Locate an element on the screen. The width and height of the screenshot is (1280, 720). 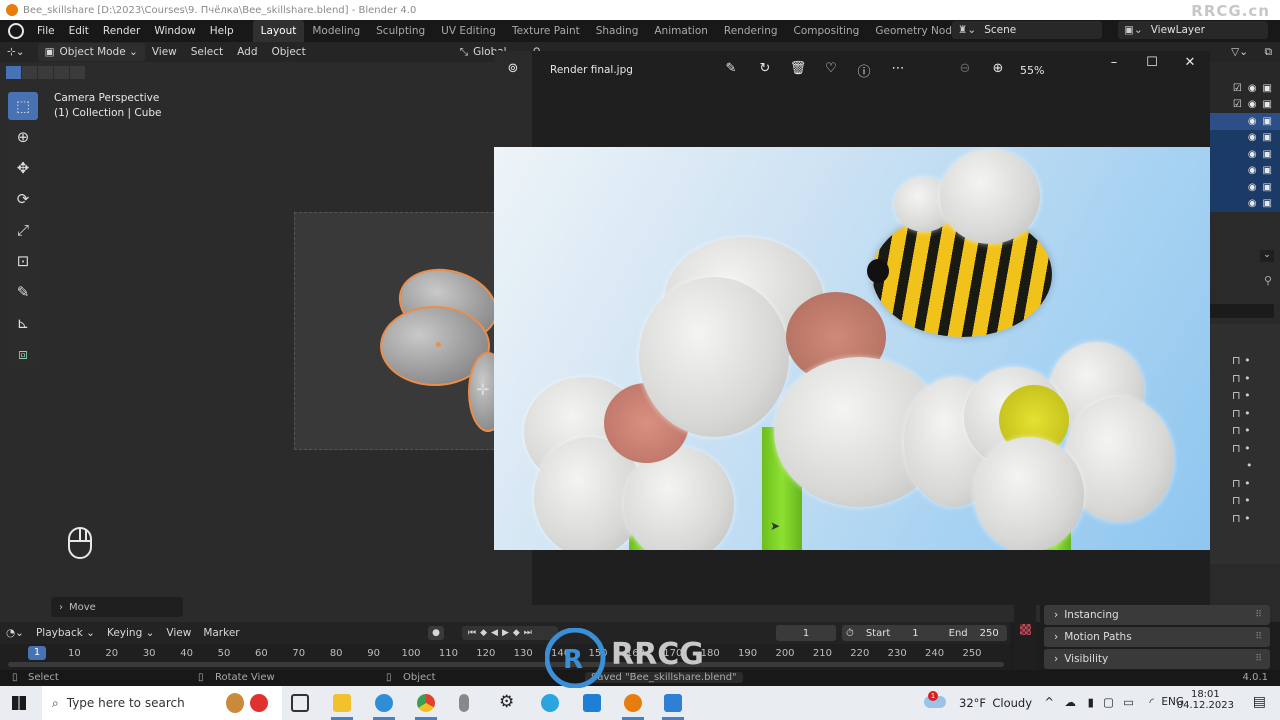
menu-timeline-view: View is located at coordinates (178, 633).